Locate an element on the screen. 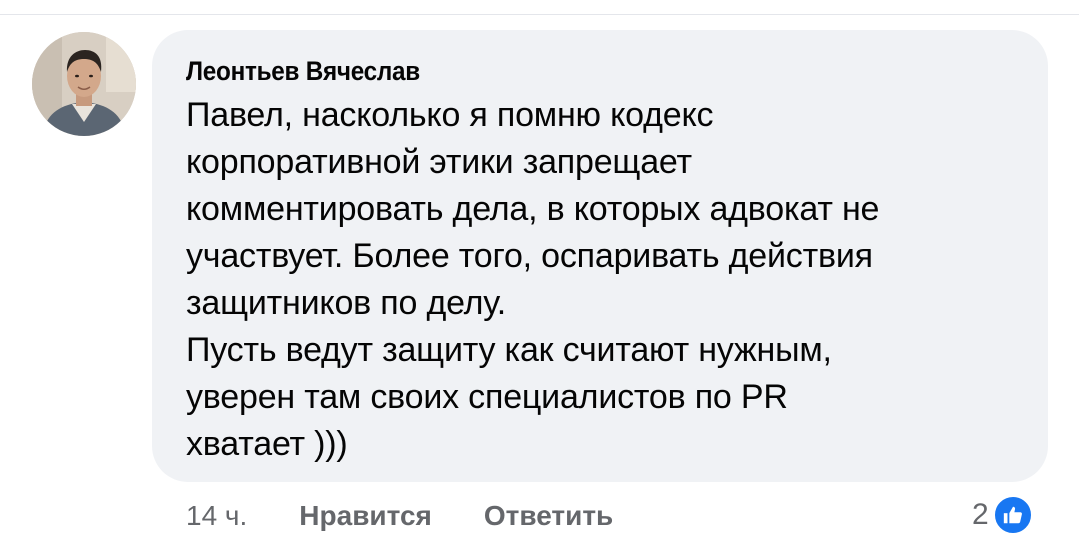  reactions-summary: 2 is located at coordinates (1002, 515).